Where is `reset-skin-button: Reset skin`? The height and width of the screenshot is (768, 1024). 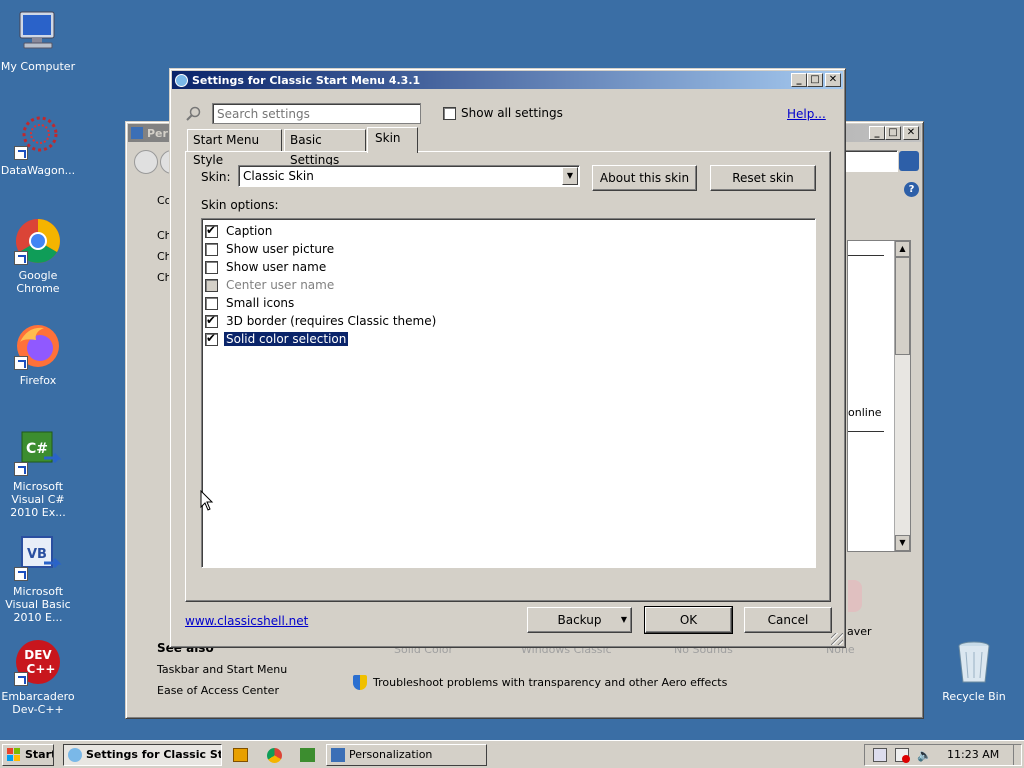 reset-skin-button: Reset skin is located at coordinates (763, 178).